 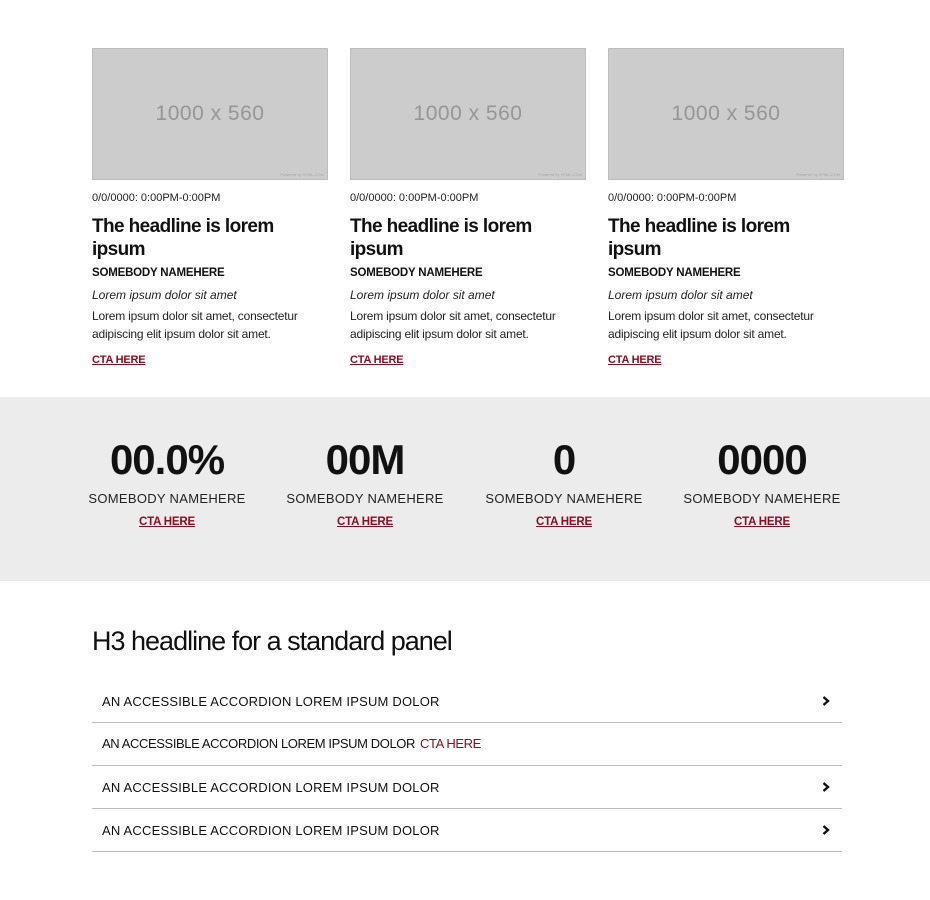 What do you see at coordinates (365, 459) in the screenshot?
I see `stat-value: 00M` at bounding box center [365, 459].